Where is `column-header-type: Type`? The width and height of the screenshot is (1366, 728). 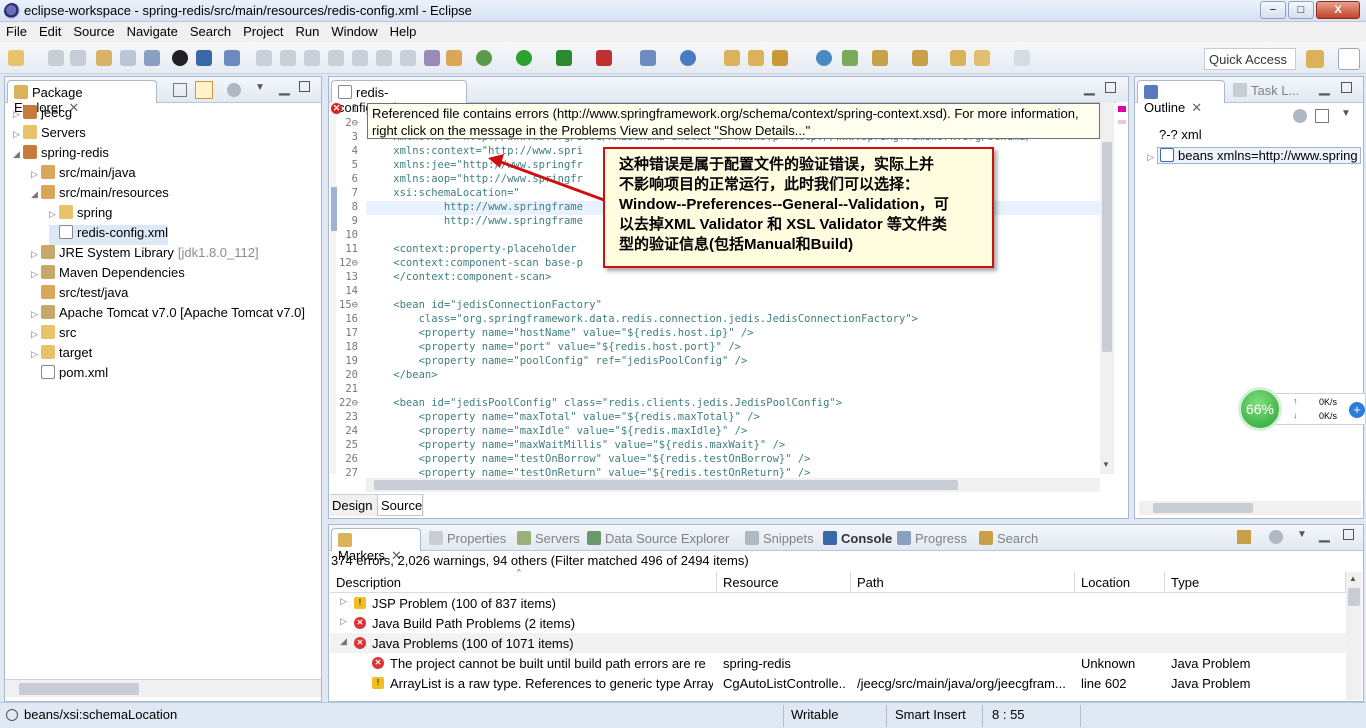
column-header-type: Type is located at coordinates (1255, 582).